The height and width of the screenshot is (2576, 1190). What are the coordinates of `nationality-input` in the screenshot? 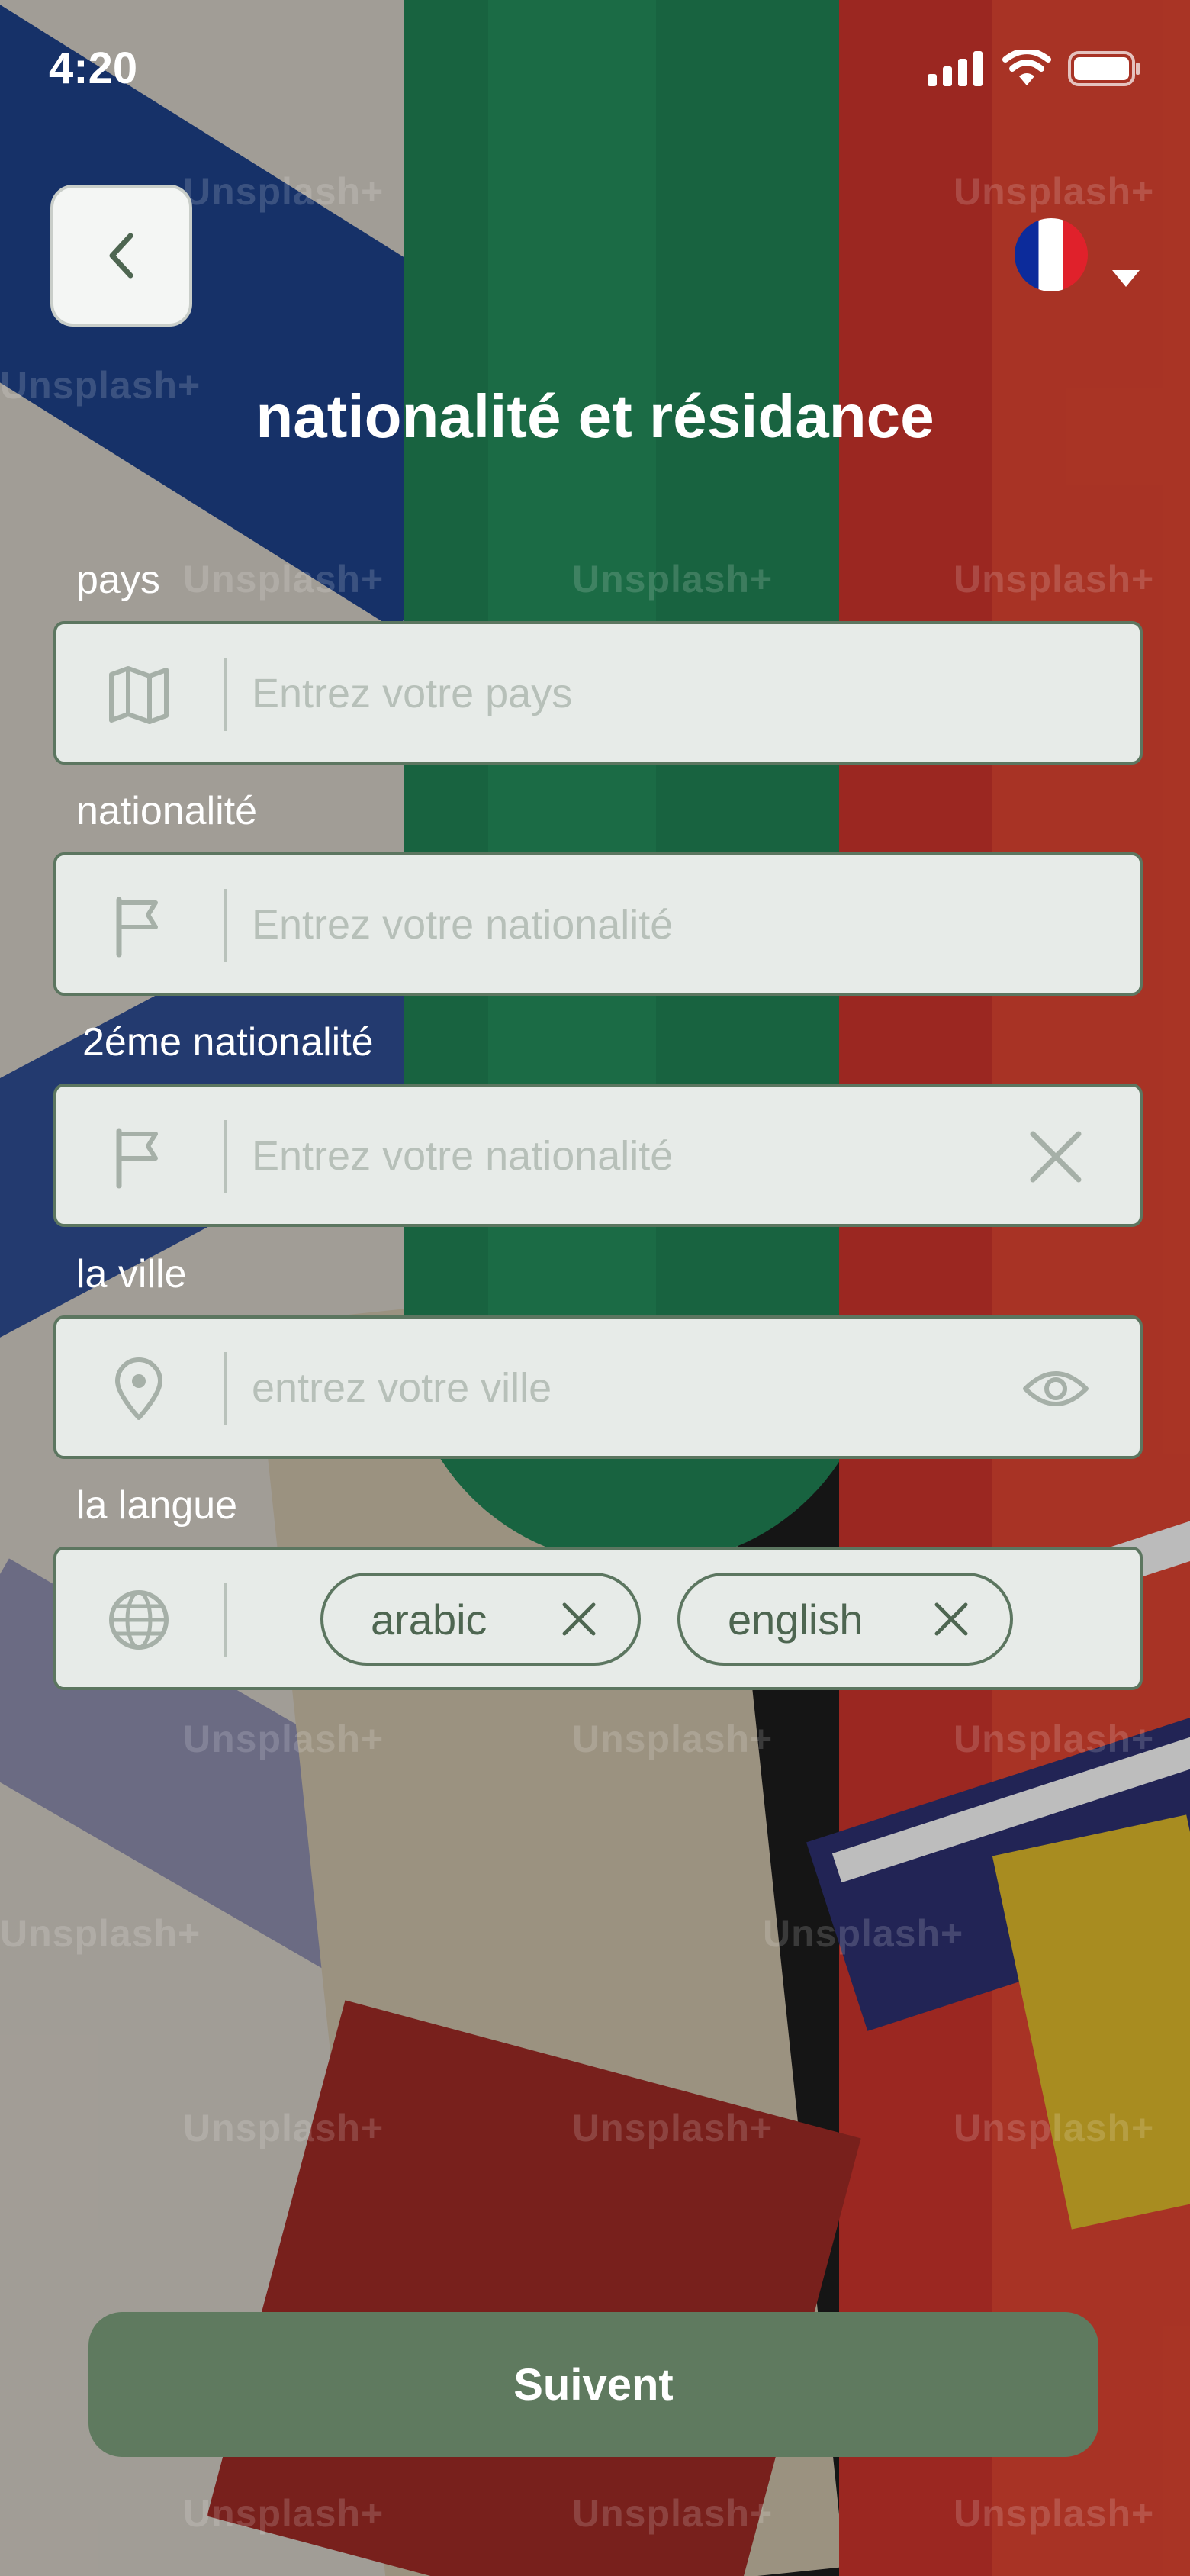 It's located at (633, 924).